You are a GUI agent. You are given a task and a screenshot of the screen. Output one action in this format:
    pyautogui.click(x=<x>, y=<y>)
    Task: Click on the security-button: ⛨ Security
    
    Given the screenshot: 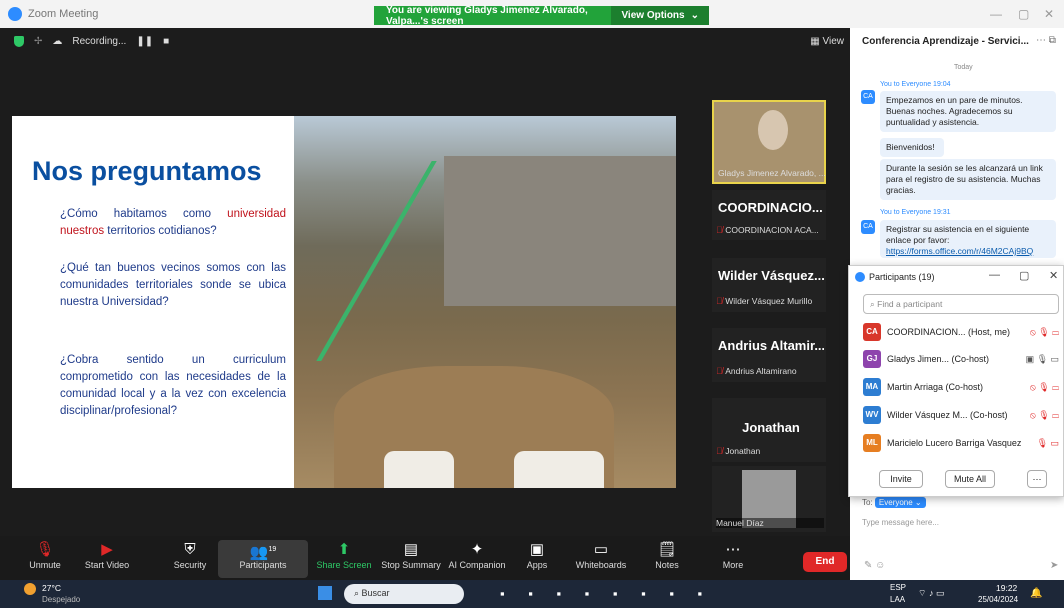 What is the action you would take?
    pyautogui.click(x=190, y=555)
    